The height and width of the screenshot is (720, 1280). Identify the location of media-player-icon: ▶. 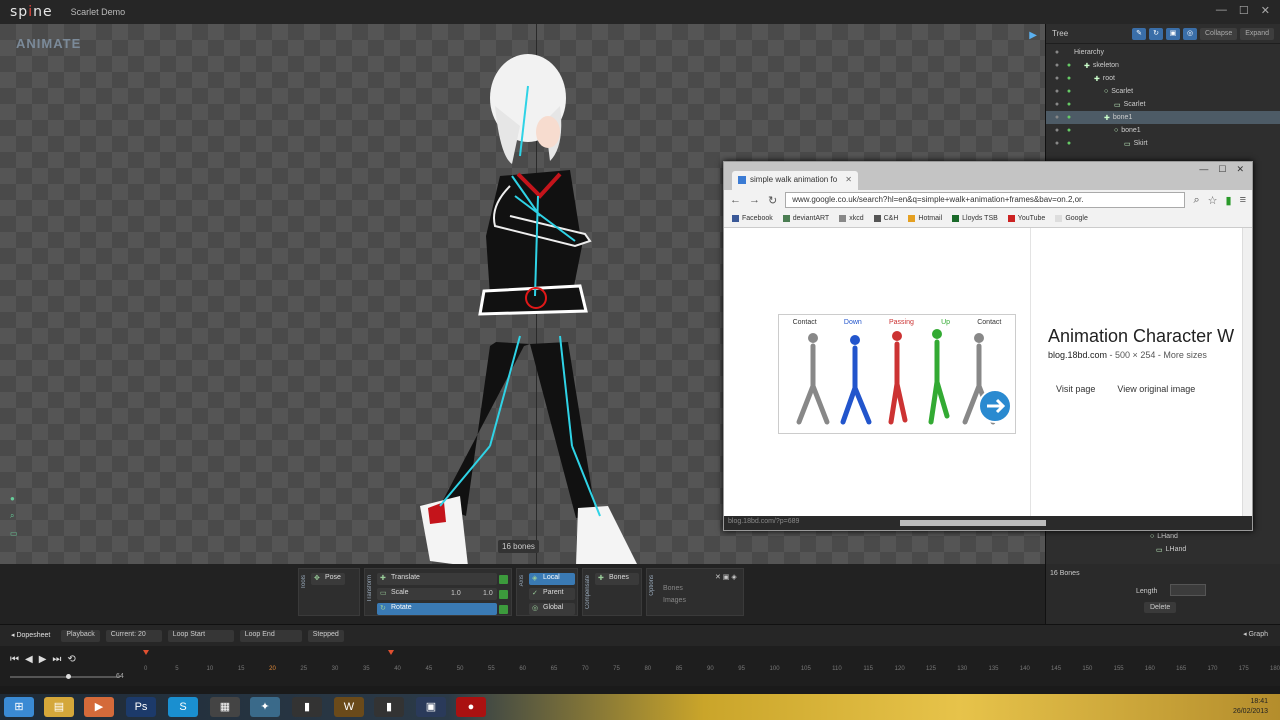
(99, 707).